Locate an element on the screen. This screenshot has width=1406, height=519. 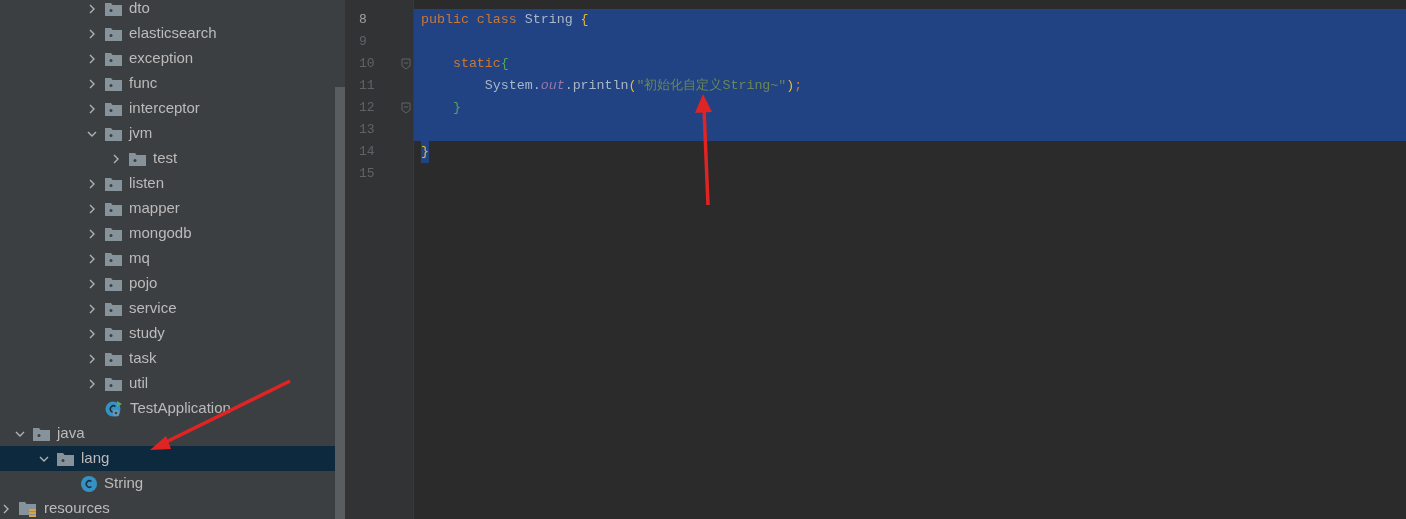
line-number: 8 is located at coordinates (363, 20).